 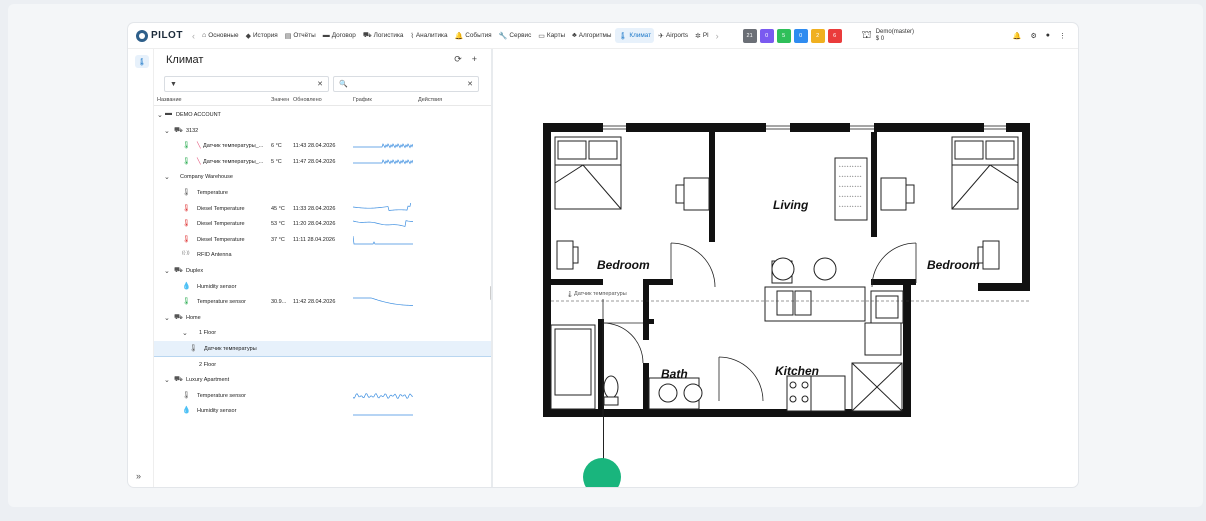 I want to click on tab-label: Карты, so click(x=556, y=35).